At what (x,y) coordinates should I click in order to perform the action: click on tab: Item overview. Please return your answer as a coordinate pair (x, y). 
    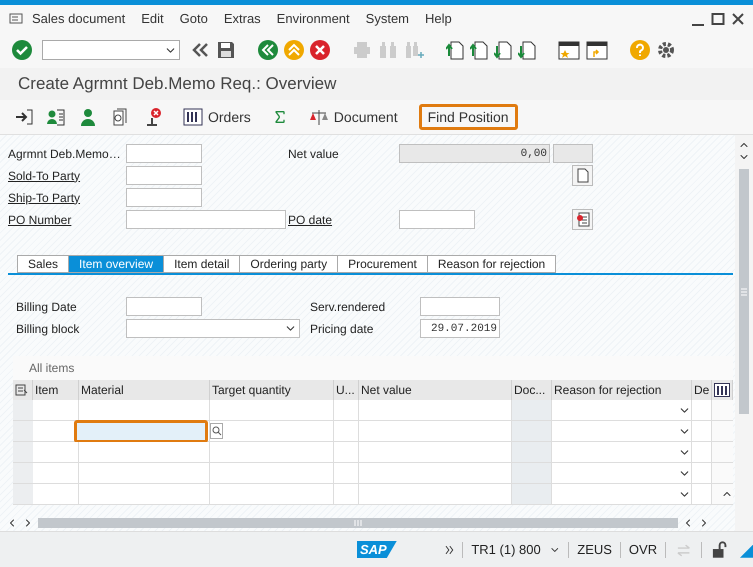
    Looking at the image, I should click on (116, 264).